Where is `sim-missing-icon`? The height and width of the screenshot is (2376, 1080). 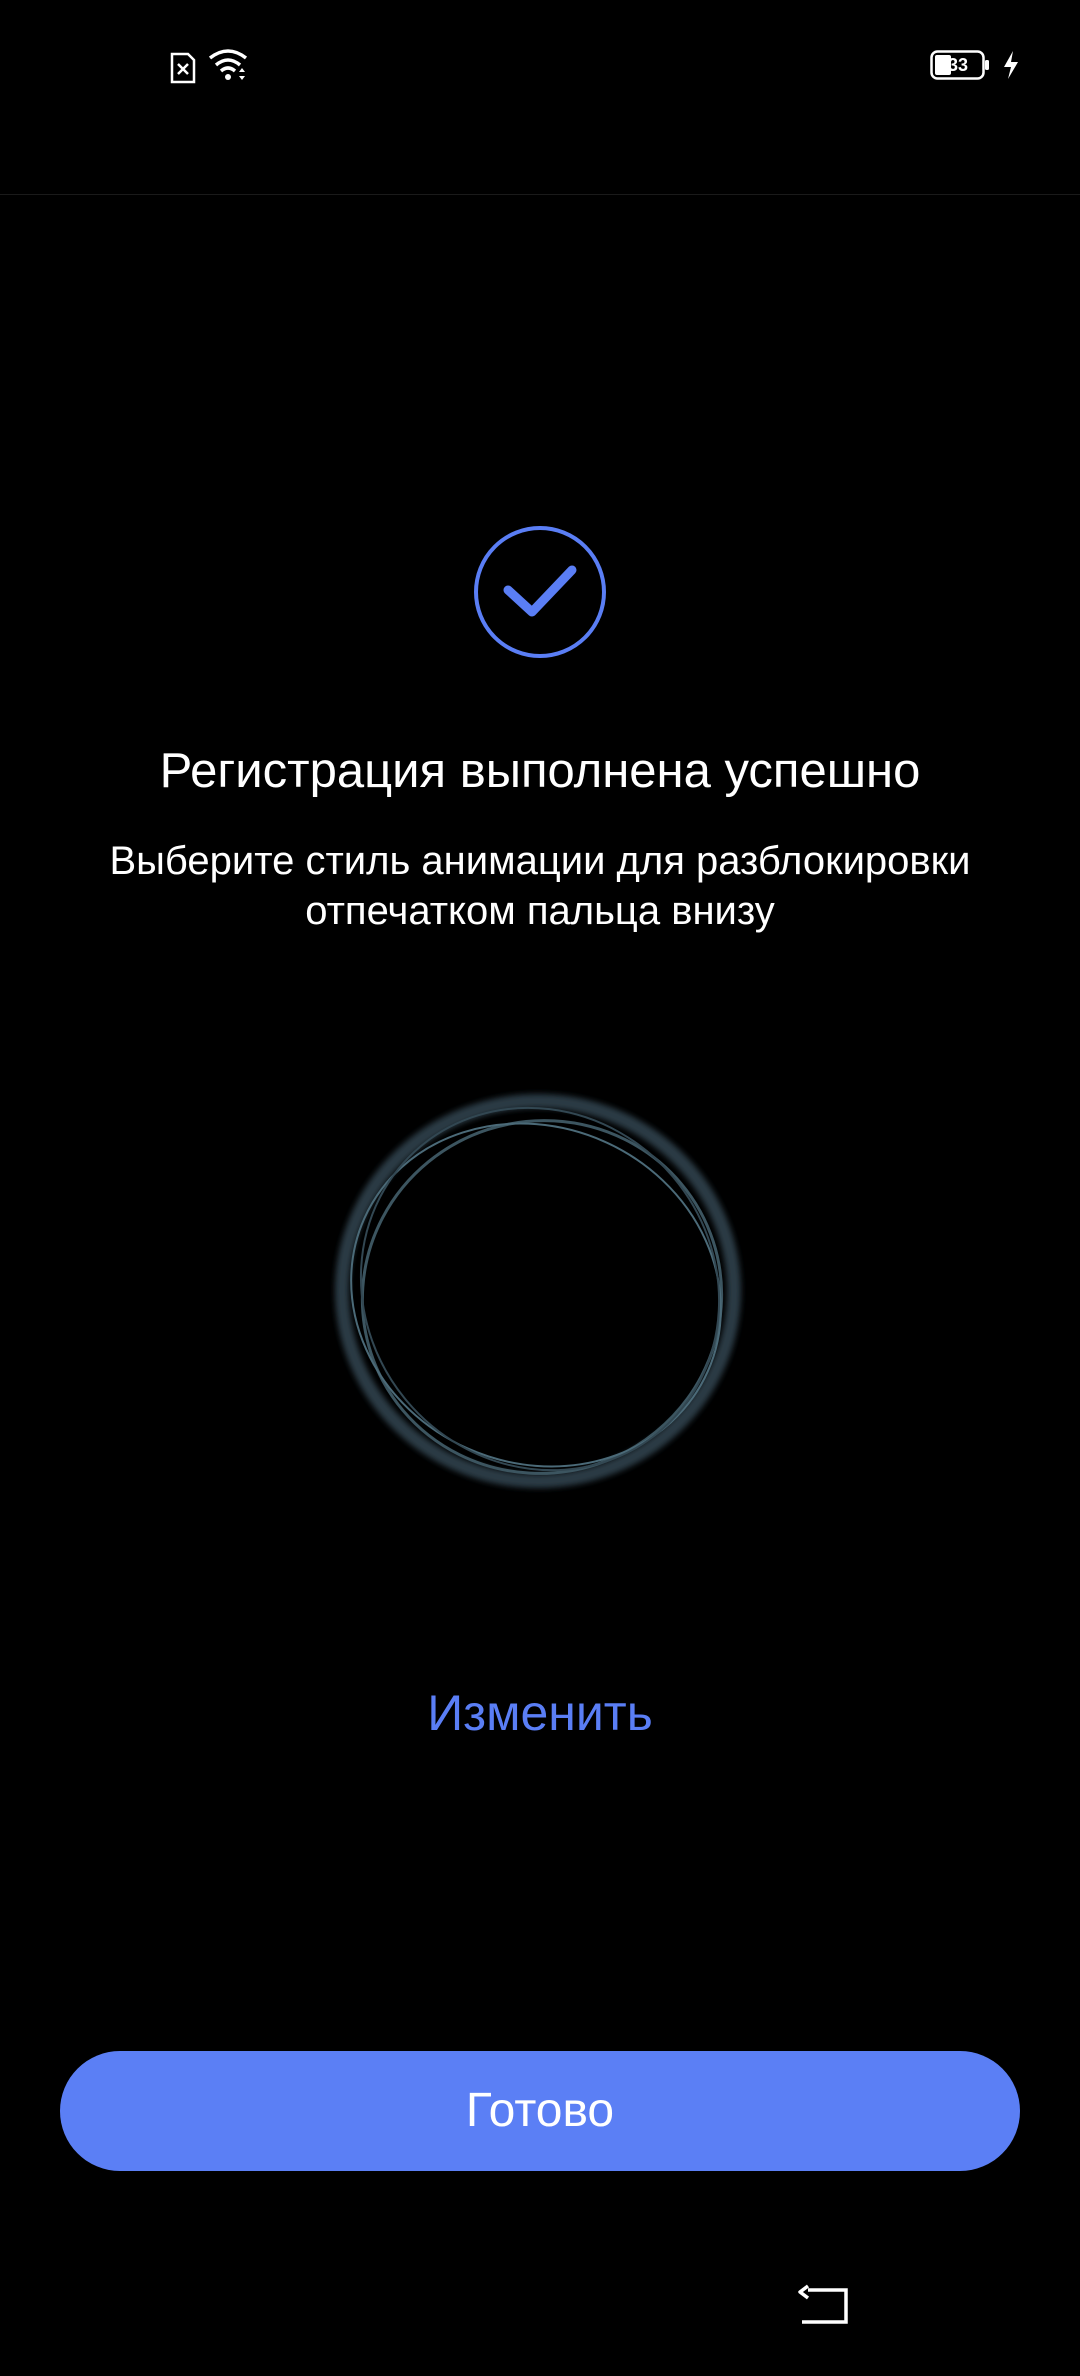
sim-missing-icon is located at coordinates (183, 68).